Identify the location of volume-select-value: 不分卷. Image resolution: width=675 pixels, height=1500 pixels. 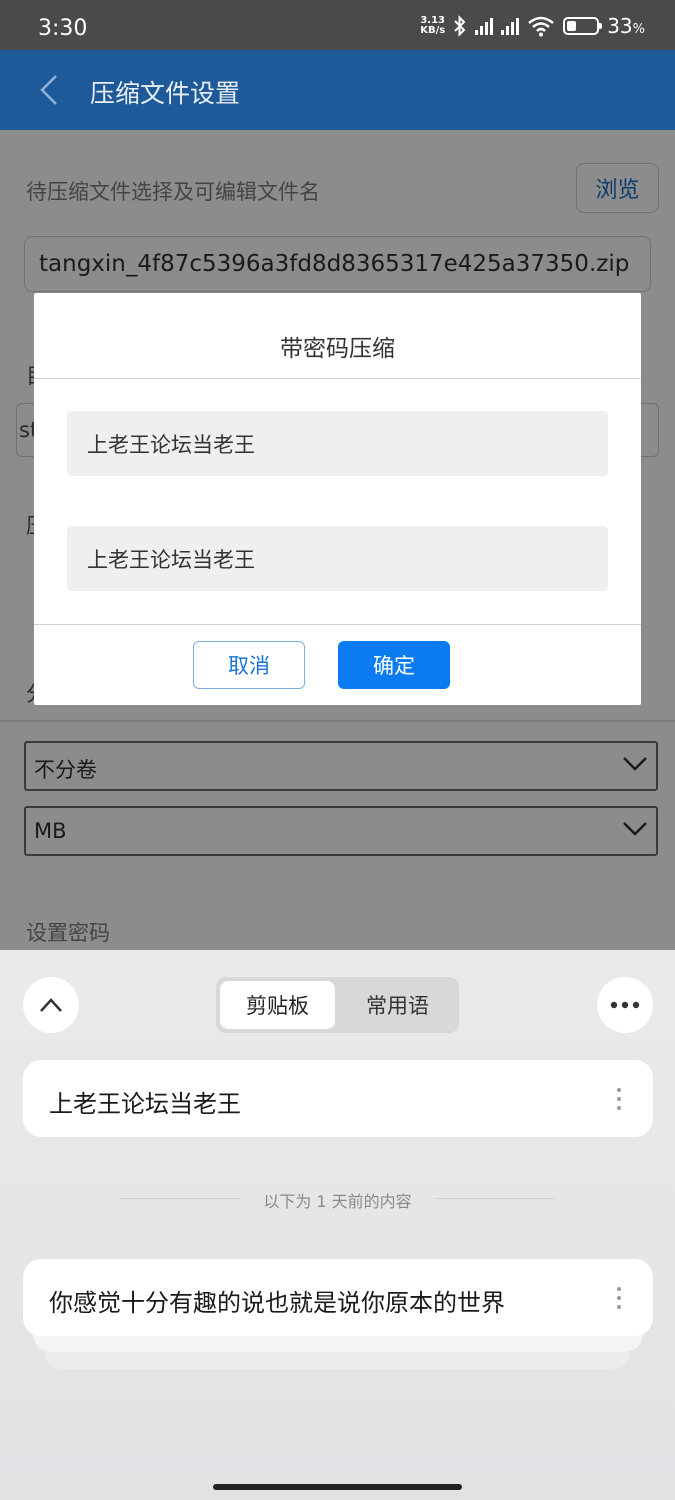
(65, 770).